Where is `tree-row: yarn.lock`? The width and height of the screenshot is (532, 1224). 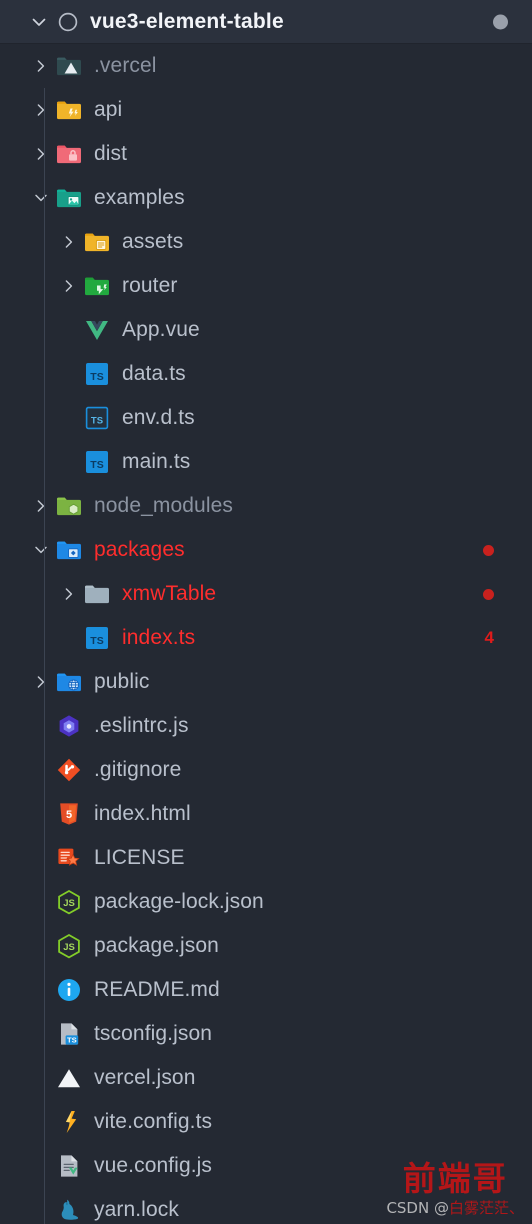 tree-row: yarn.lock is located at coordinates (266, 1206).